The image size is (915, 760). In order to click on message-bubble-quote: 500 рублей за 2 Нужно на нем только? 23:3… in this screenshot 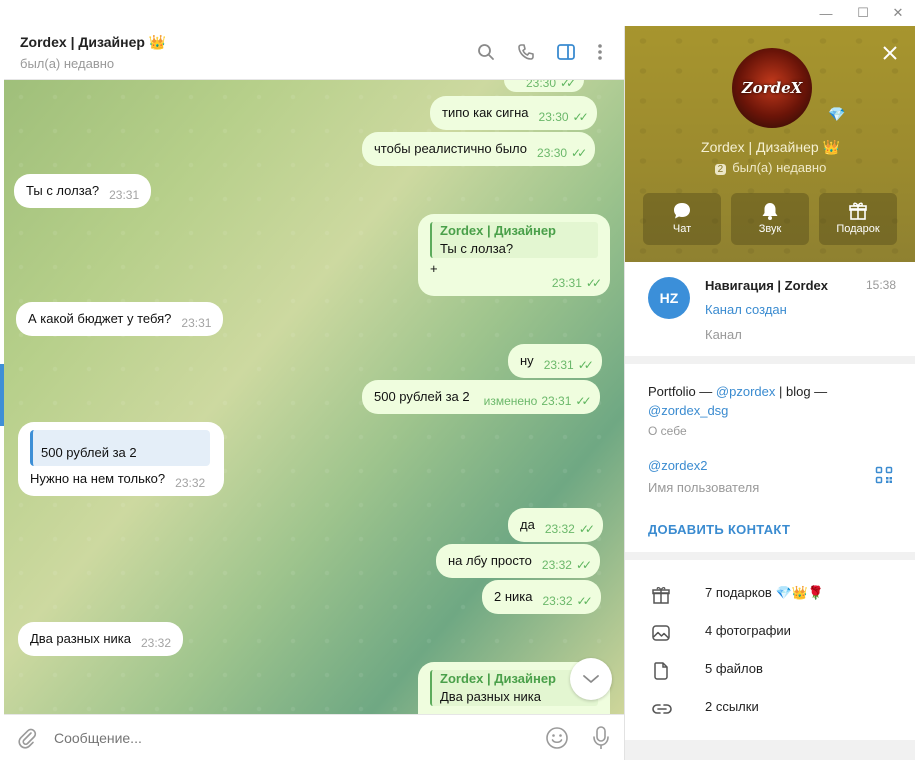, I will do `click(121, 459)`.